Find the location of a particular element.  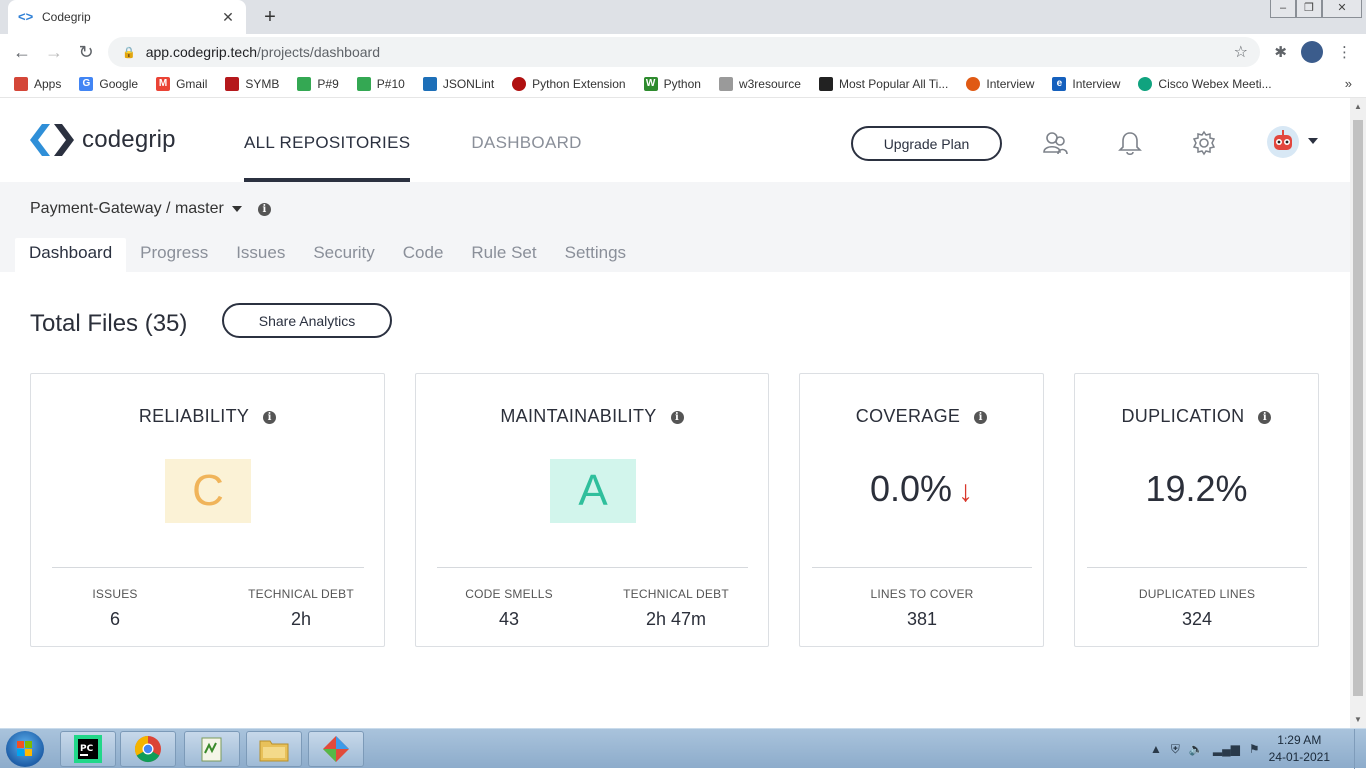

coverage-card: COVERAGE i 0.0% ↓ LINES TO COVER 381 is located at coordinates (921, 510).